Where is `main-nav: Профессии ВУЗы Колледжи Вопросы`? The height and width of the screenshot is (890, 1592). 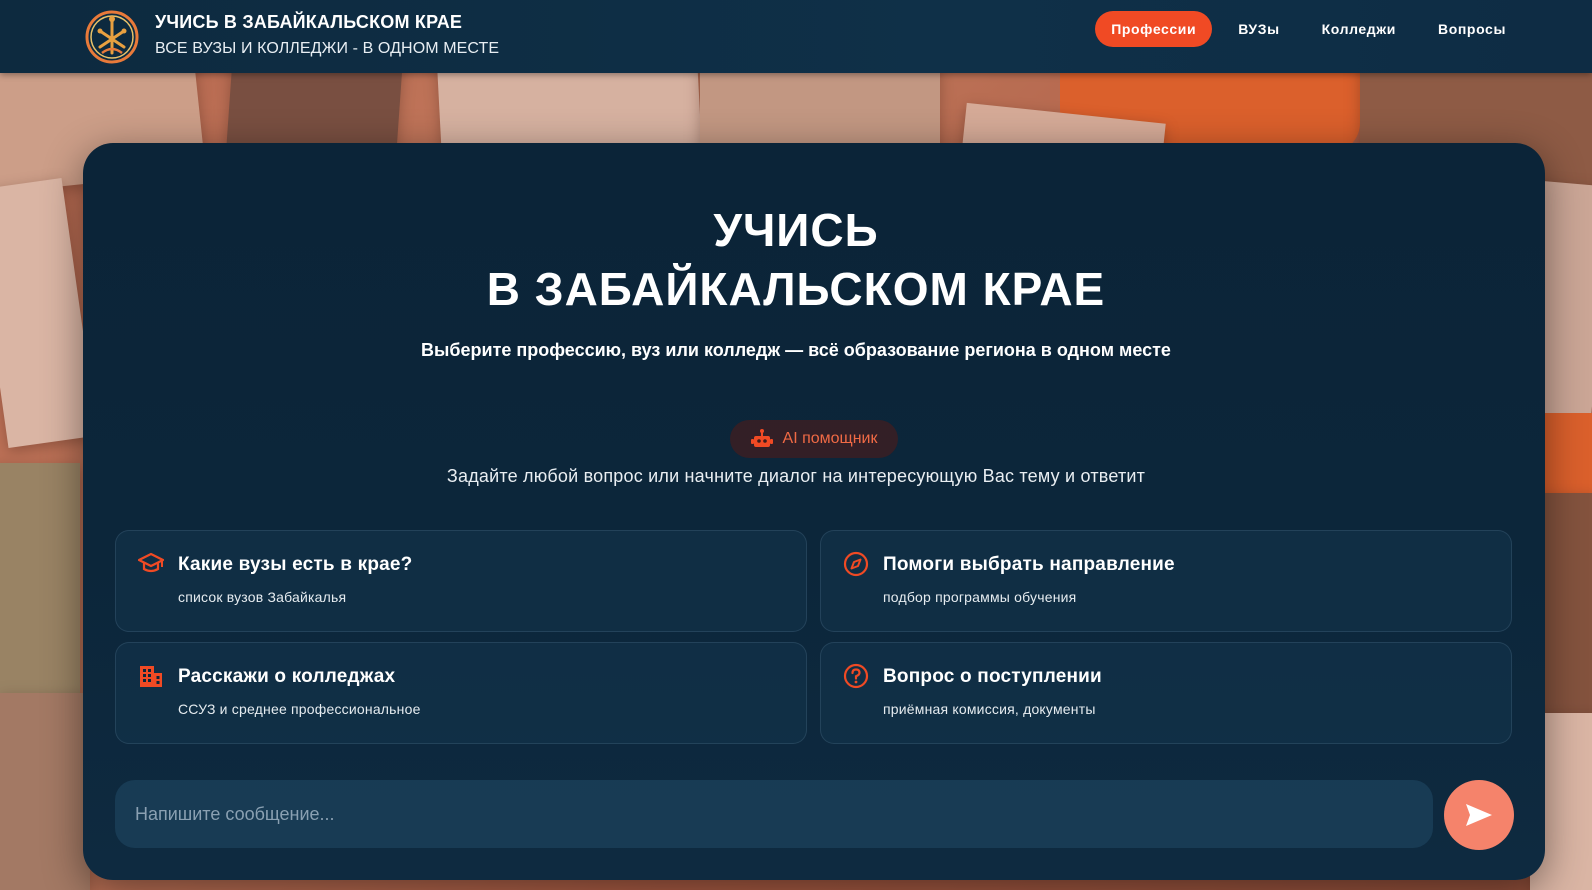
main-nav: Профессии ВУЗы Колледжи Вопросы is located at coordinates (1308, 29).